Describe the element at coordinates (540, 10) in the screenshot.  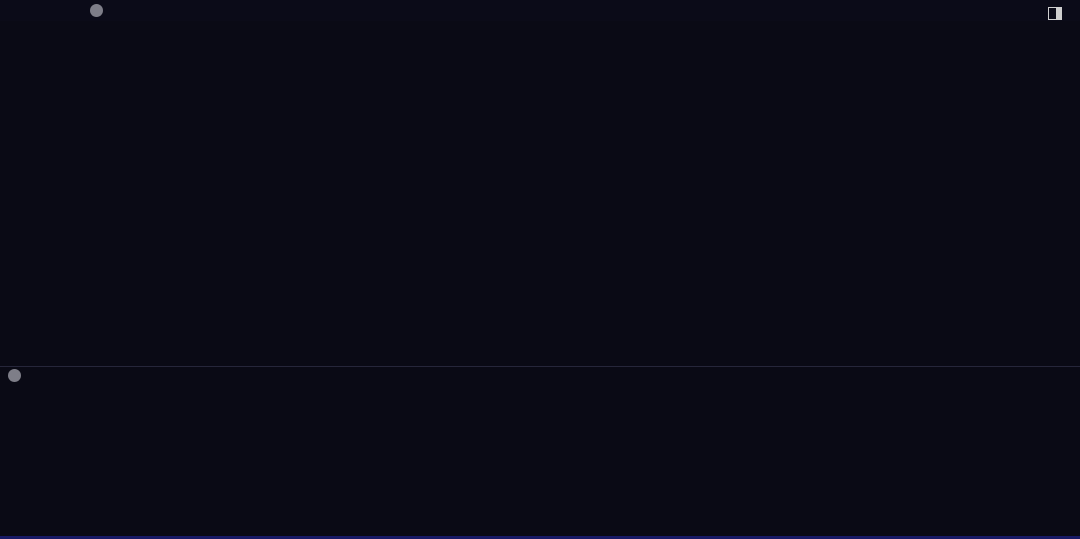
I see `main-pane-header` at that location.